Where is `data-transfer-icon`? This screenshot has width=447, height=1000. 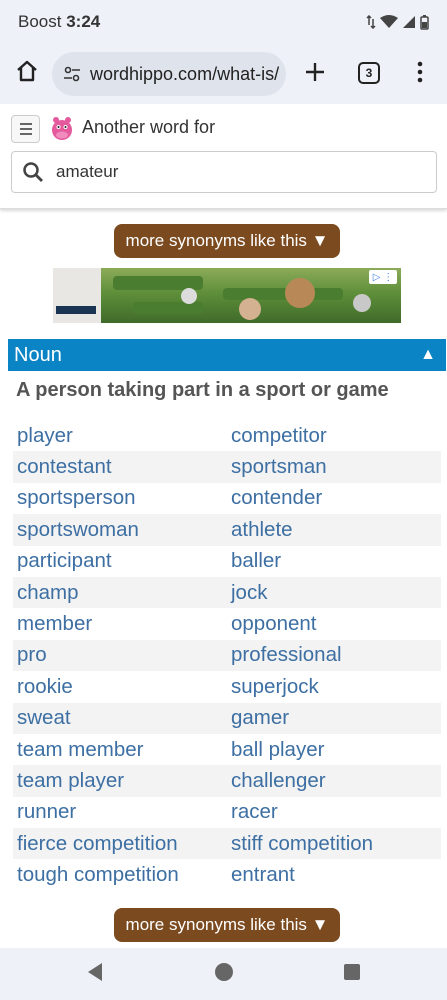
data-transfer-icon is located at coordinates (371, 22).